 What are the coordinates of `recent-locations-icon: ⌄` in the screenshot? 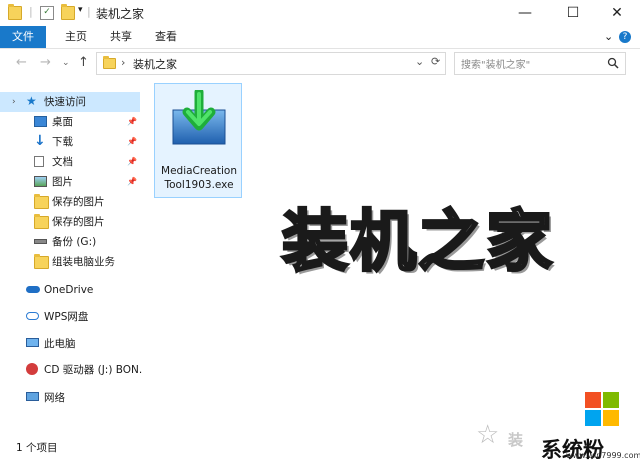 It's located at (66, 63).